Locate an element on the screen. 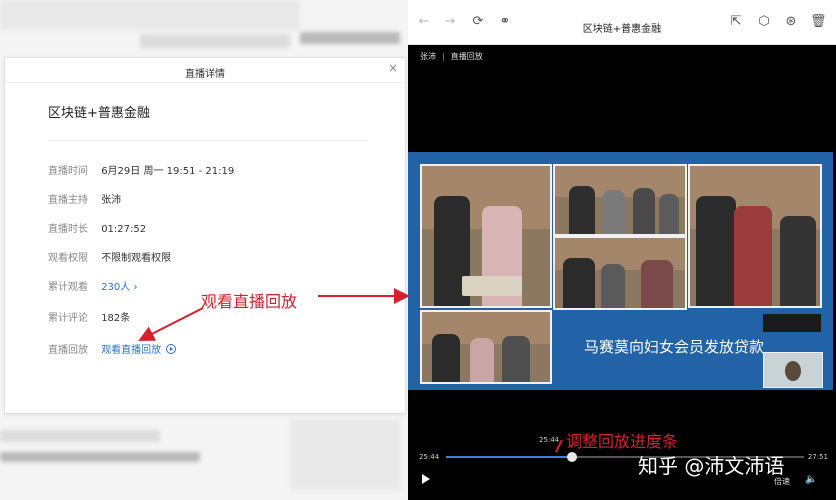 The width and height of the screenshot is (836, 500). pin-icon: ⊛ is located at coordinates (791, 22).